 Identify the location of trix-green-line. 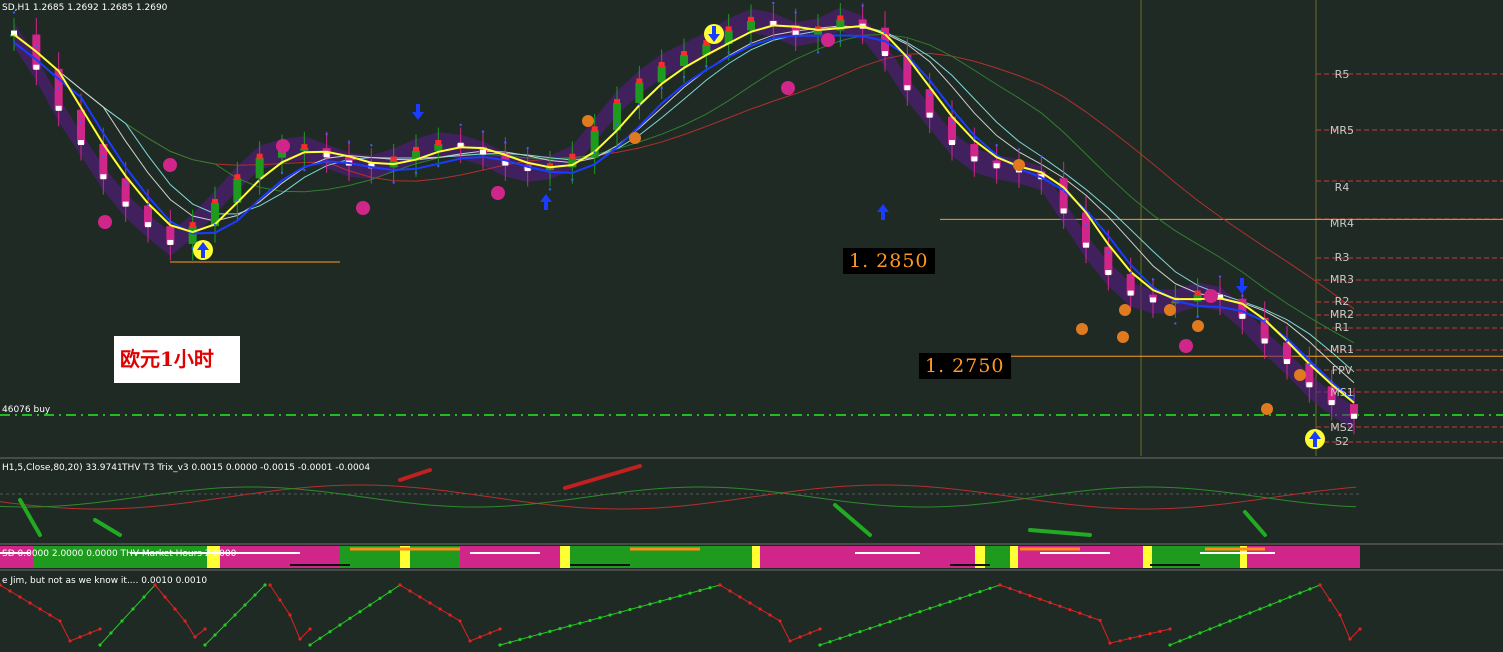
(678, 497).